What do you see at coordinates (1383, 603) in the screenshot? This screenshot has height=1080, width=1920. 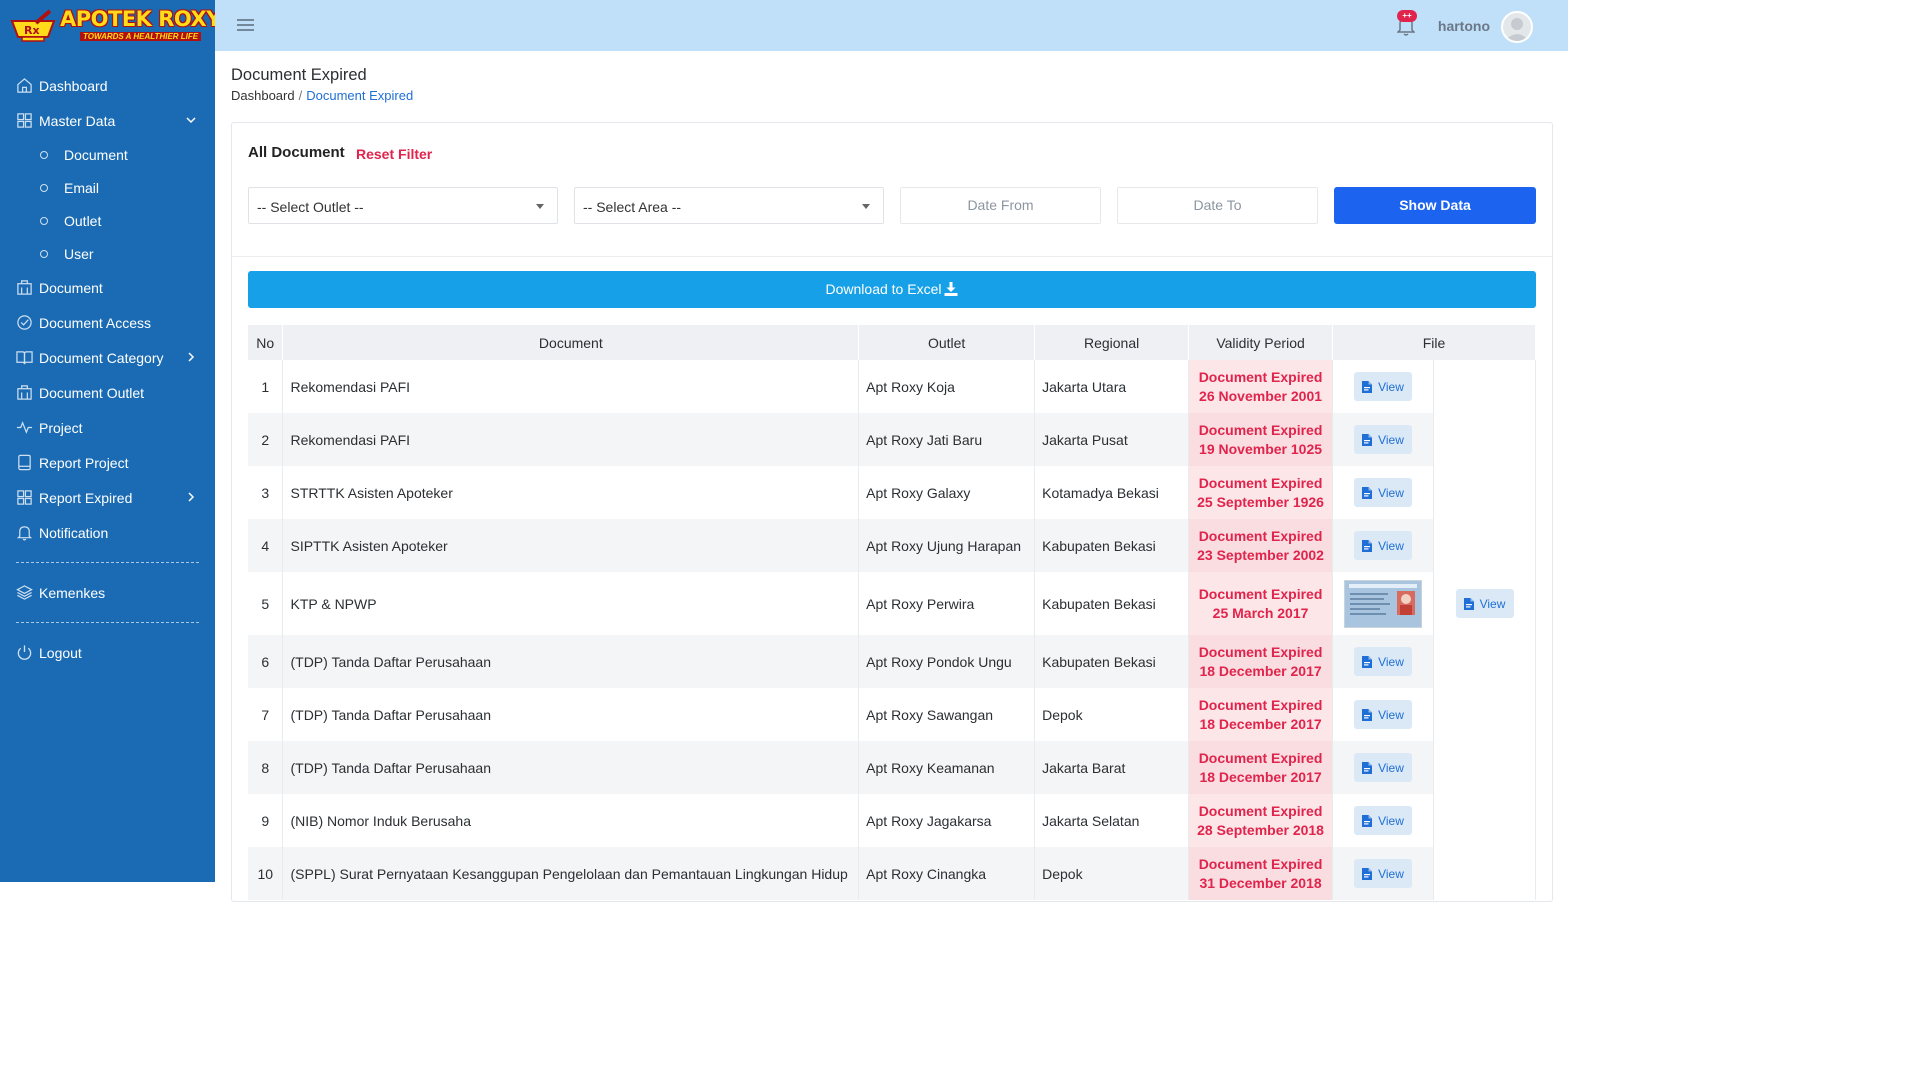 I see `id-card-thumbnail` at bounding box center [1383, 603].